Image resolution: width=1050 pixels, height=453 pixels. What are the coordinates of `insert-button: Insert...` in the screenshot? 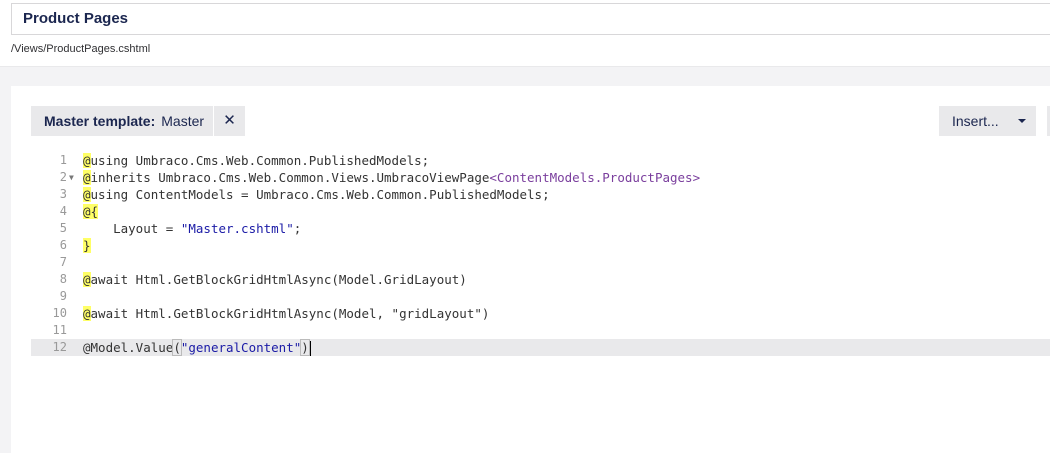 It's located at (987, 121).